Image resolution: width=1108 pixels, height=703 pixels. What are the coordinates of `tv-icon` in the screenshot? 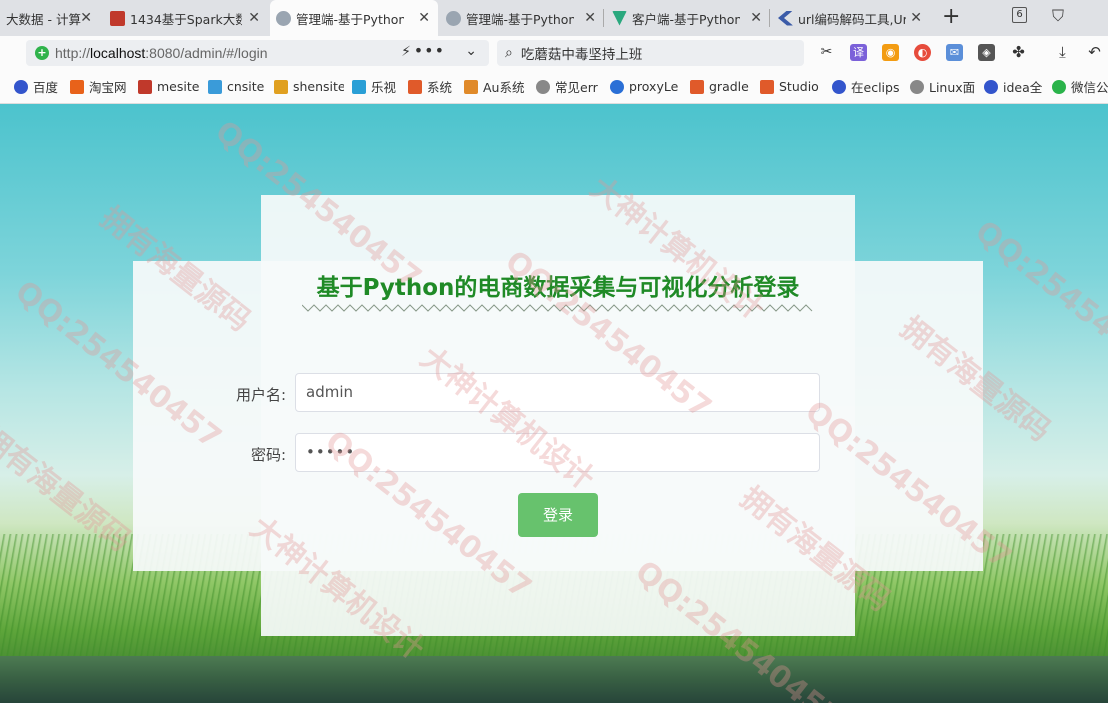 It's located at (359, 86).